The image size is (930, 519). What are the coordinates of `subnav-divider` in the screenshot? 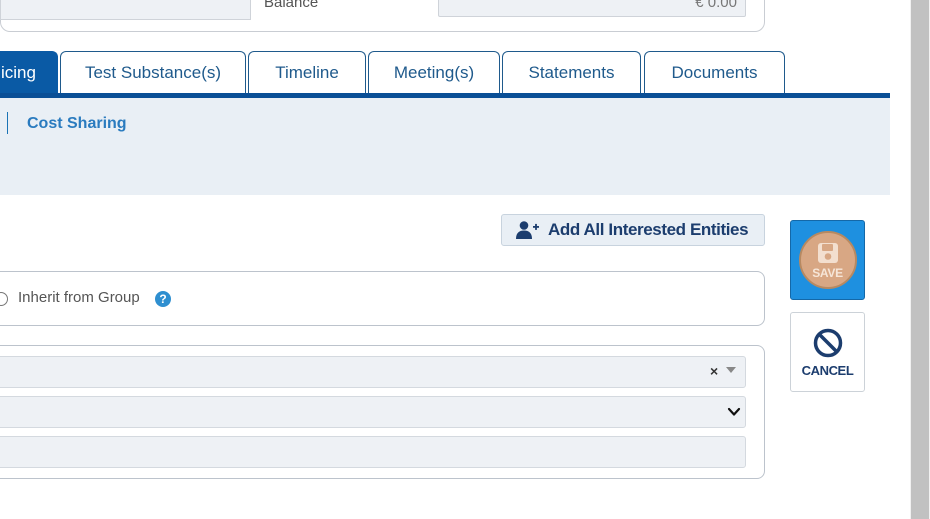 It's located at (7, 123).